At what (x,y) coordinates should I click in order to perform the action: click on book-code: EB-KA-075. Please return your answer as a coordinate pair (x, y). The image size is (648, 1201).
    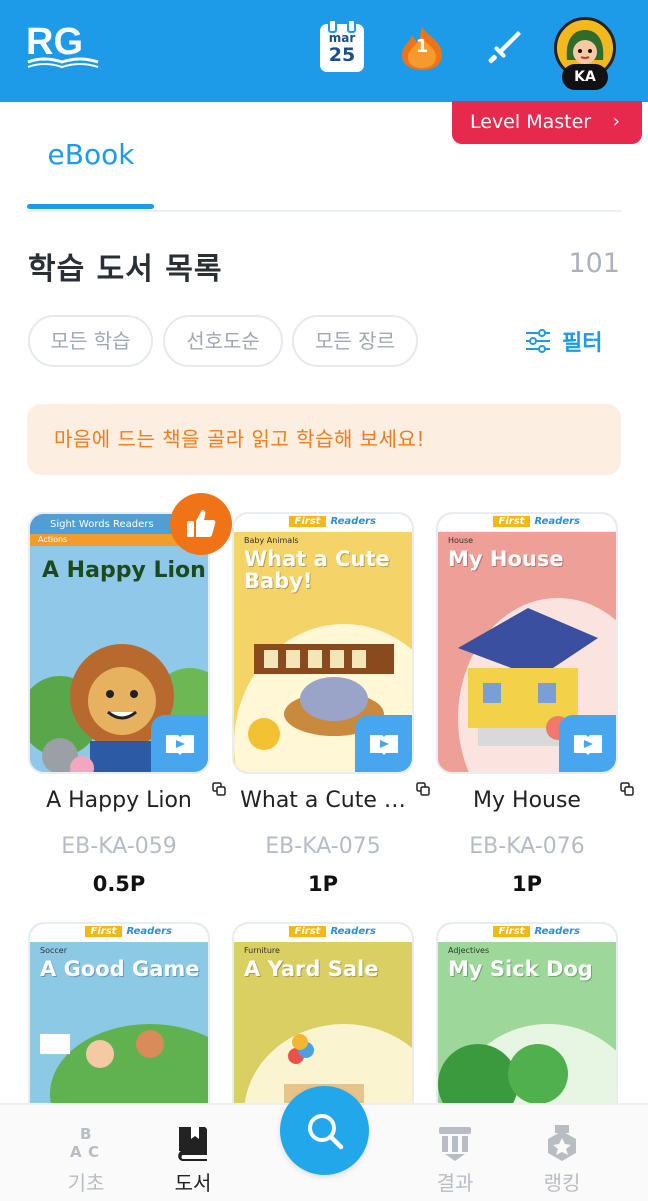
    Looking at the image, I should click on (323, 846).